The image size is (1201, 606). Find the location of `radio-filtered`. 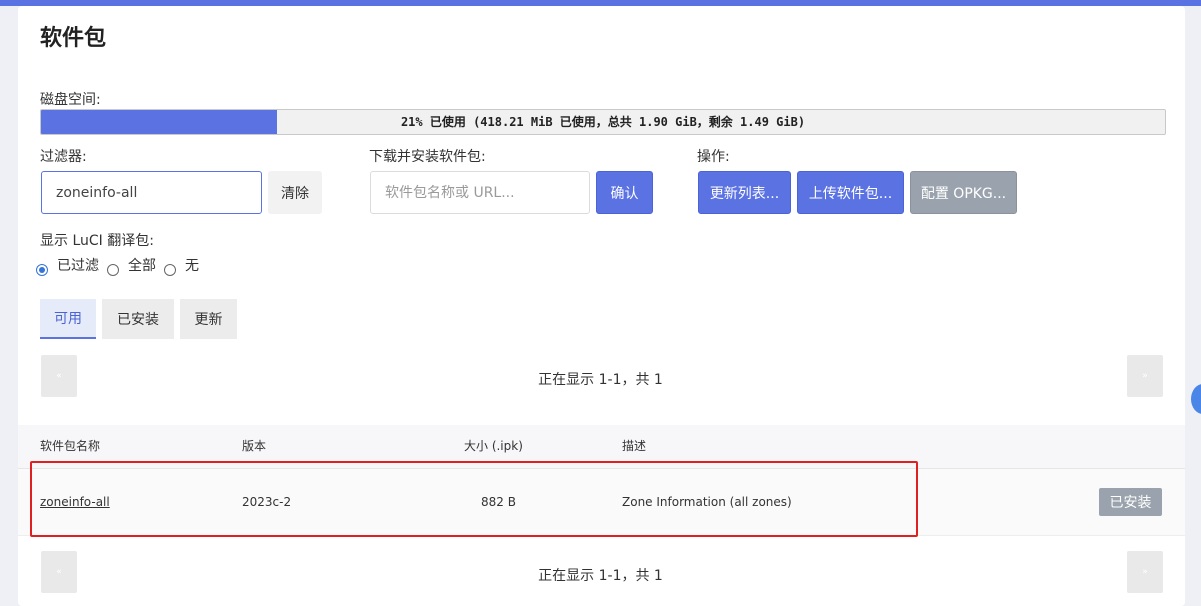

radio-filtered is located at coordinates (42, 270).